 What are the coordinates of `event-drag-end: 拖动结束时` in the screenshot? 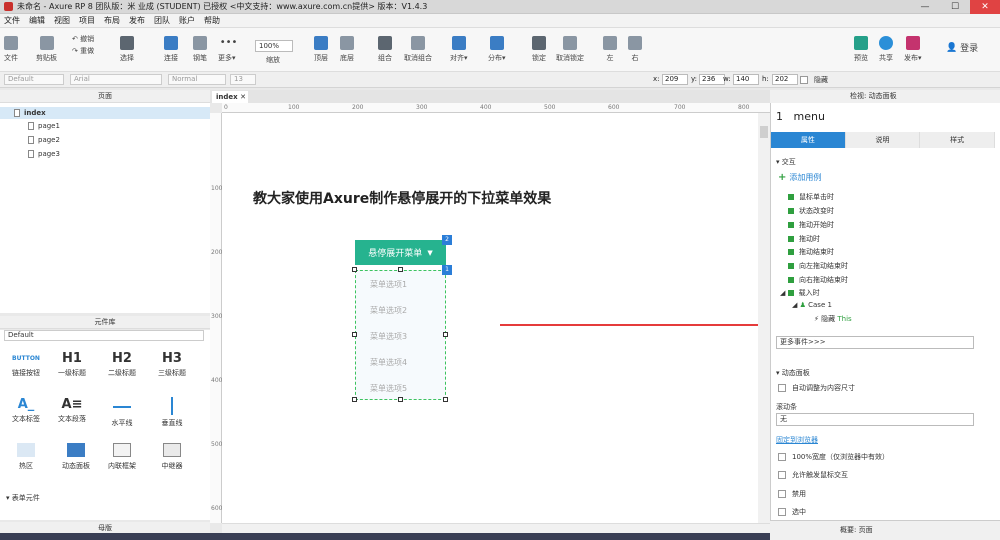 It's located at (811, 252).